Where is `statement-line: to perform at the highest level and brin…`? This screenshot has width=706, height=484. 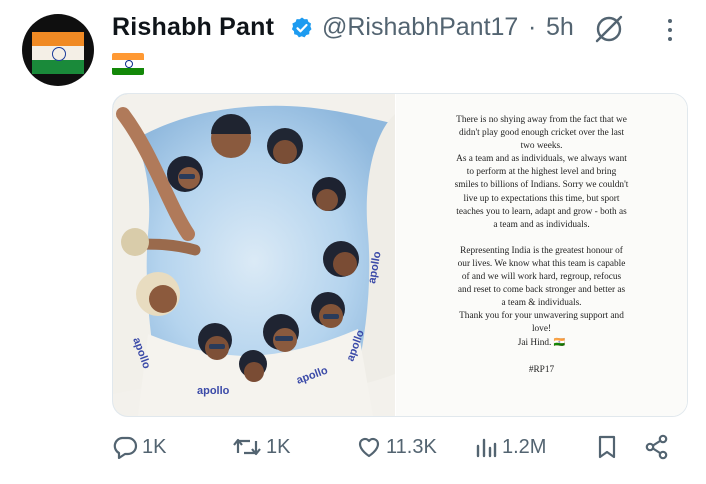 statement-line: to perform at the highest level and brin… is located at coordinates (541, 172).